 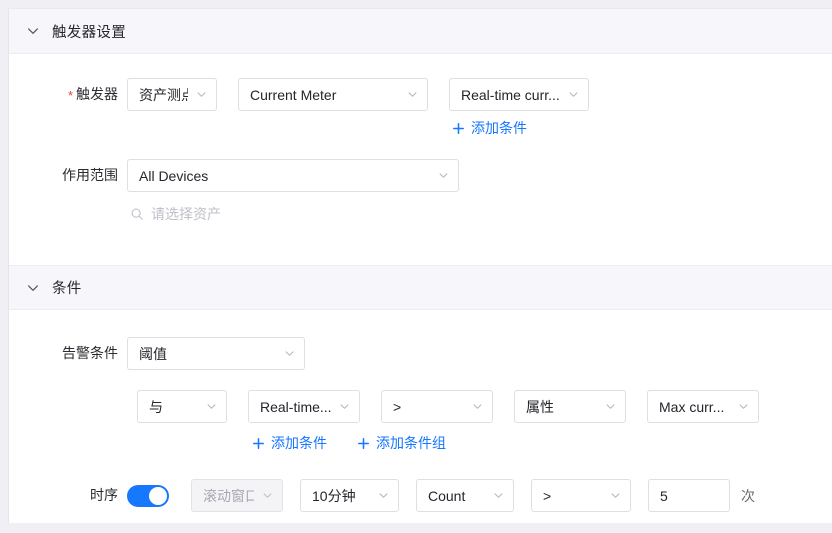 What do you see at coordinates (158, 495) in the screenshot?
I see `timing-toggle-knob` at bounding box center [158, 495].